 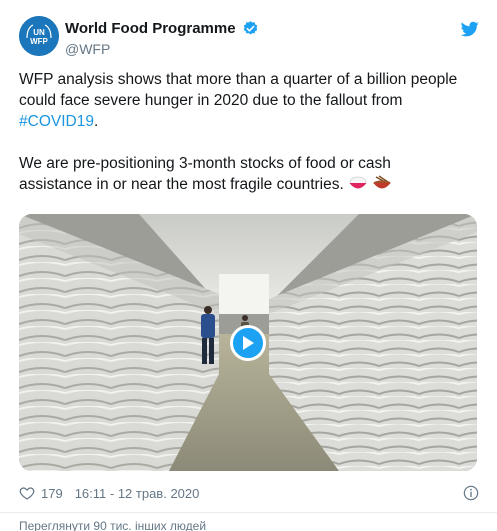 I want to click on avatar-text-bottom: WFP, so click(x=39, y=41).